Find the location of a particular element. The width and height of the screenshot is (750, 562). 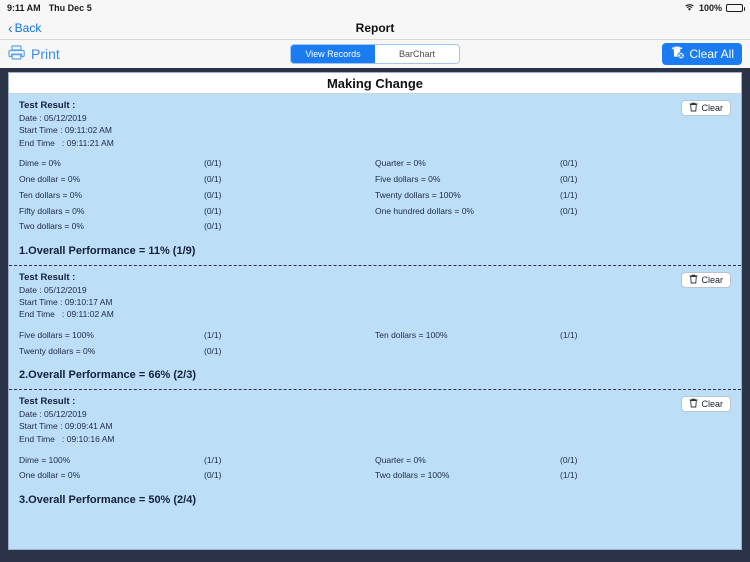

print-button: Print is located at coordinates (34, 54).